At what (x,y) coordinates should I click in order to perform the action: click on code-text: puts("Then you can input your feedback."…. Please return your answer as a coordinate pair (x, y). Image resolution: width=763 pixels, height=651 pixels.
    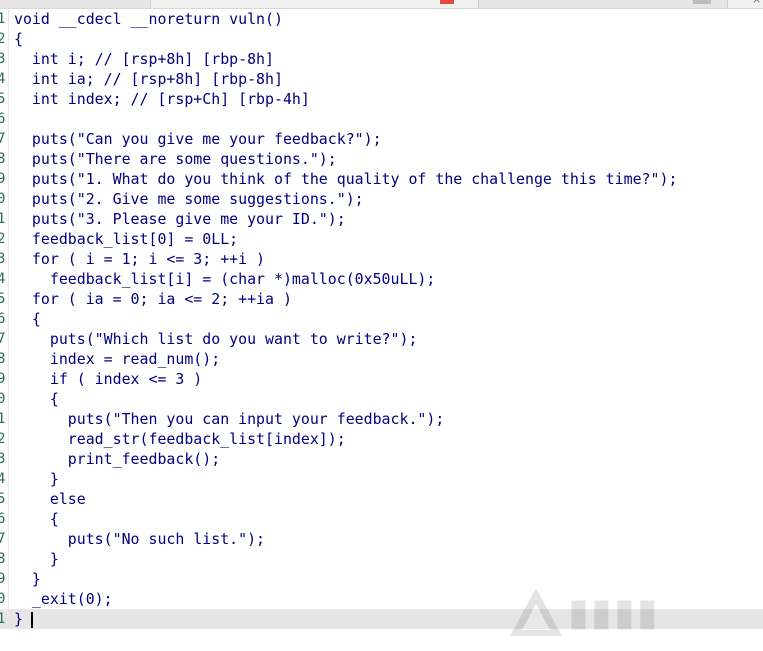
    Looking at the image, I should click on (229, 419).